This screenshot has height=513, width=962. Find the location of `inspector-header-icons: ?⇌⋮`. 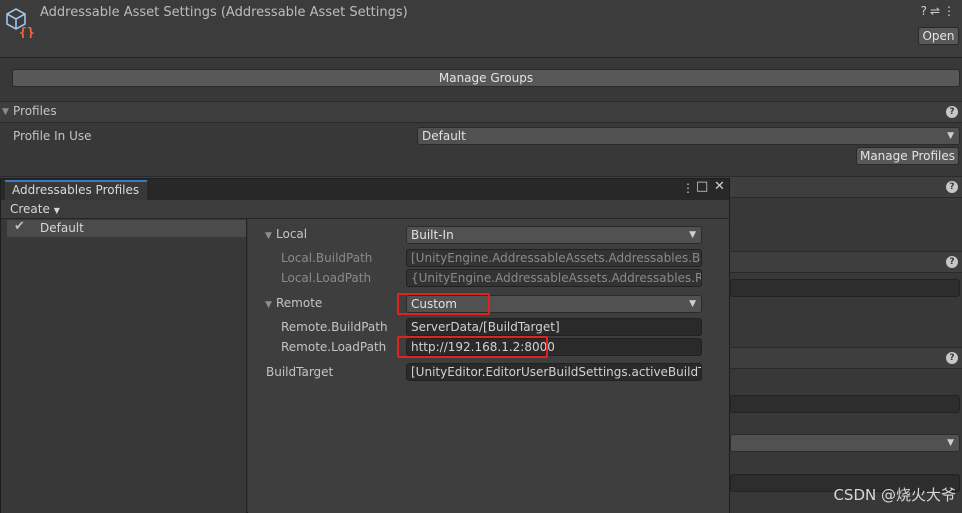

inspector-header-icons: ?⇌⋮ is located at coordinates (939, 11).